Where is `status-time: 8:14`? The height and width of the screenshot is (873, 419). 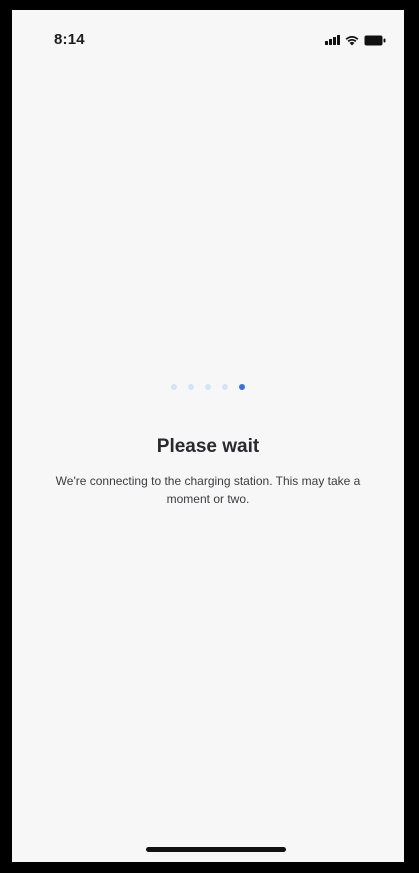 status-time: 8:14 is located at coordinates (69, 39).